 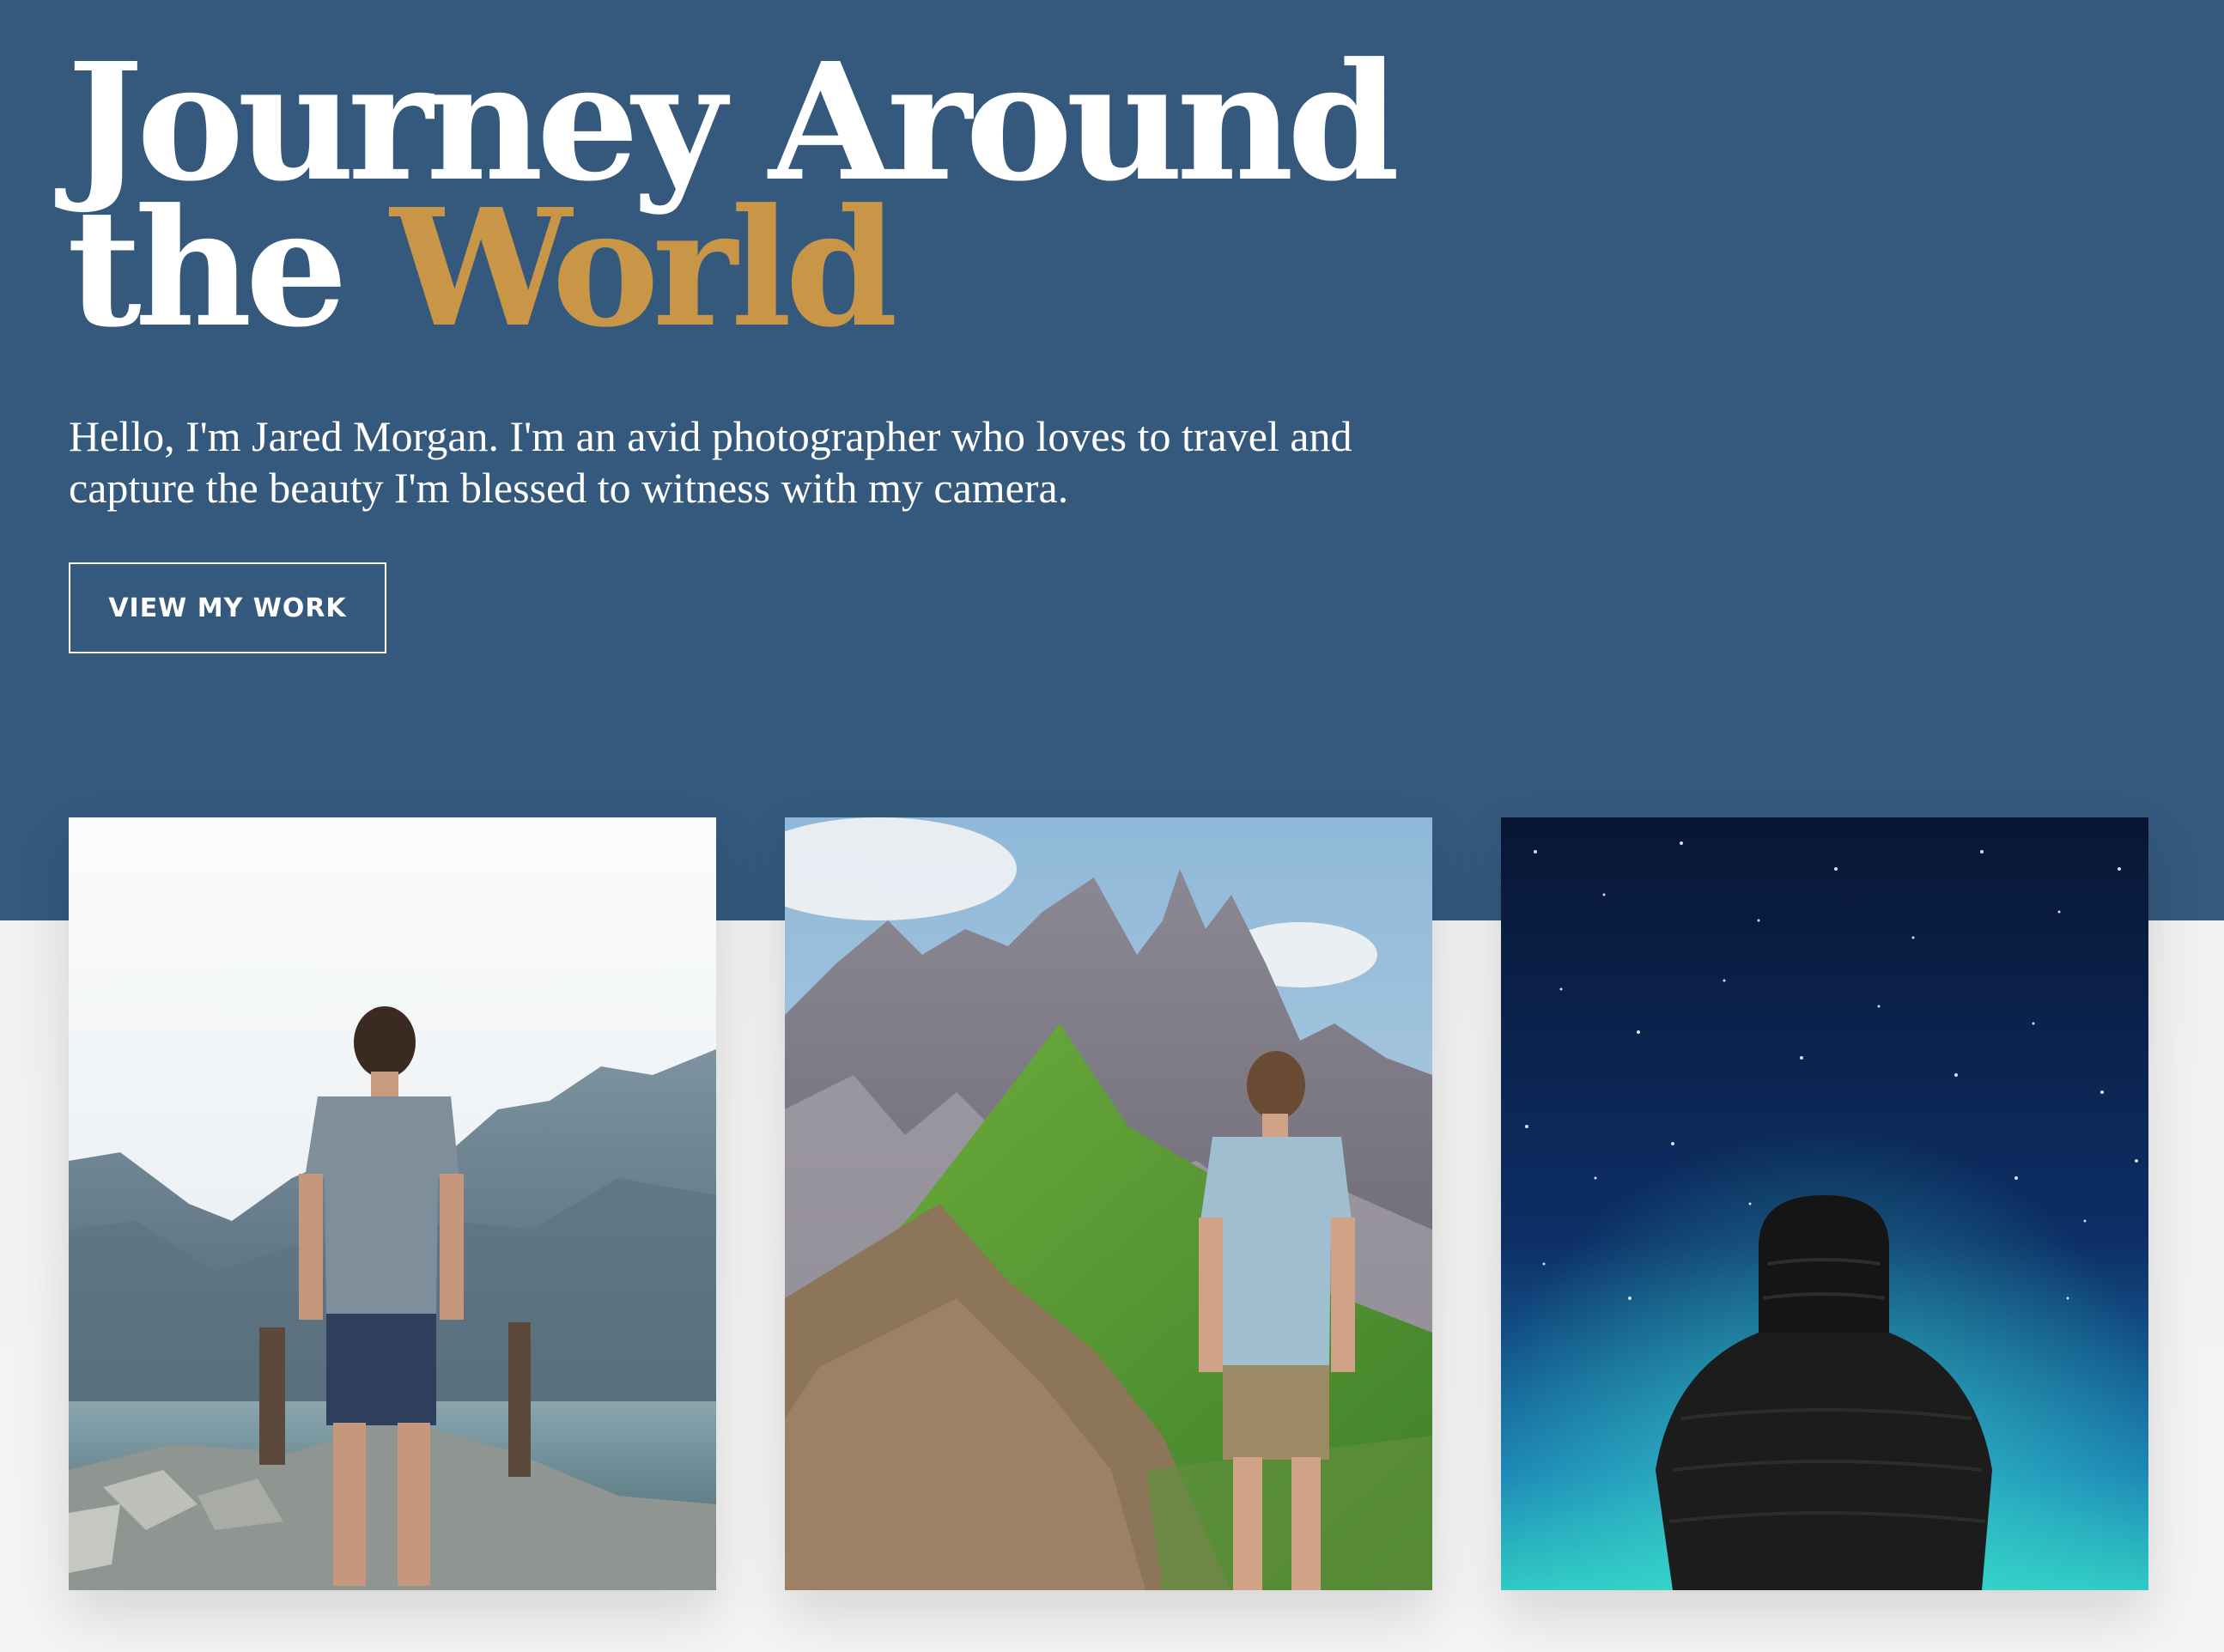 I want to click on hero-title: Journey Around the World, so click(x=733, y=195).